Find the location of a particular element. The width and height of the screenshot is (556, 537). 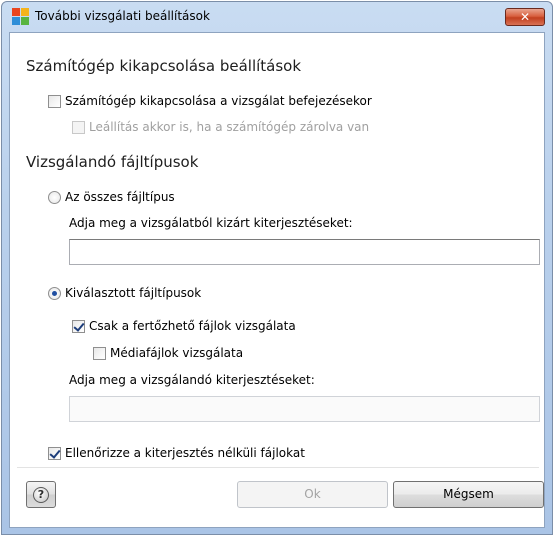

included-extensions-input is located at coordinates (304, 409).